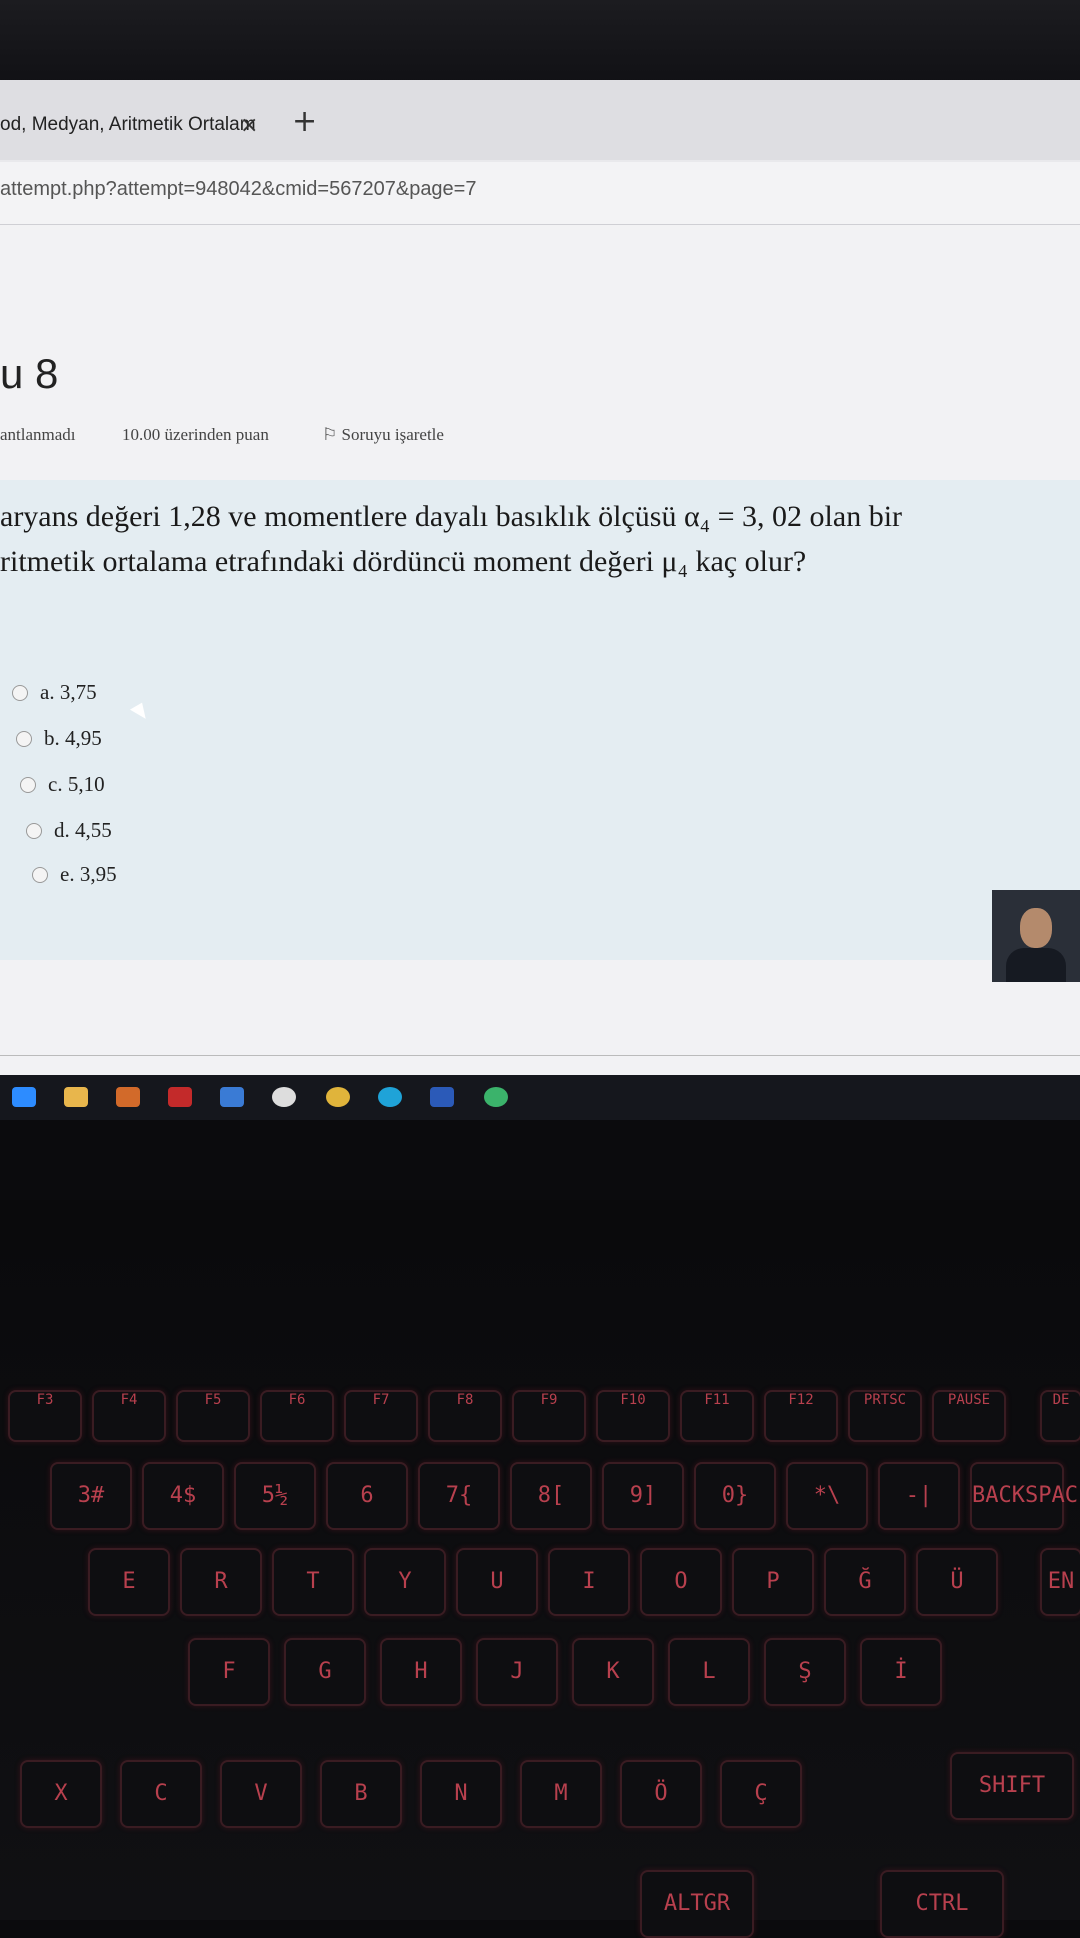 The image size is (1080, 1938). Describe the element at coordinates (421, 1672) in the screenshot. I see `key-letter: H` at that location.